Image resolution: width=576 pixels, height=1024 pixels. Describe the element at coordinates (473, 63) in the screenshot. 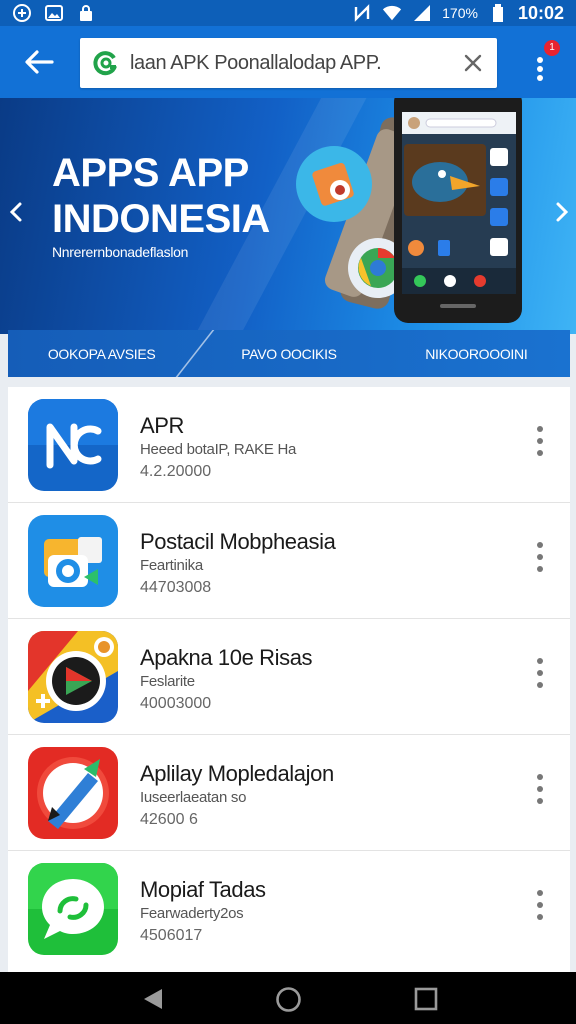

I see `close-icon` at that location.